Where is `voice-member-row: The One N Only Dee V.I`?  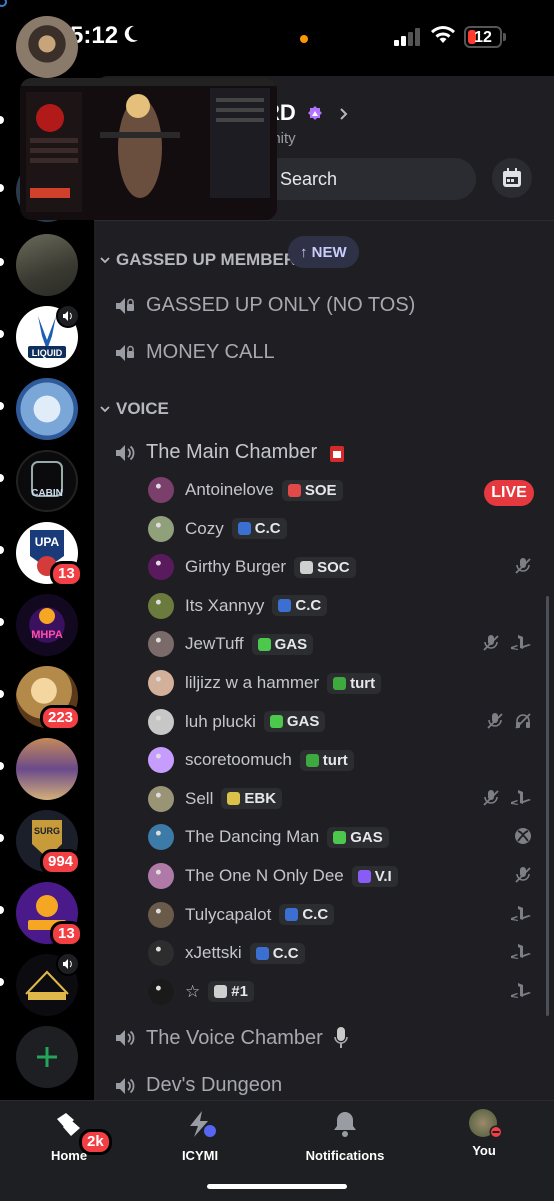 voice-member-row: The One N Only Dee V.I is located at coordinates (348, 876).